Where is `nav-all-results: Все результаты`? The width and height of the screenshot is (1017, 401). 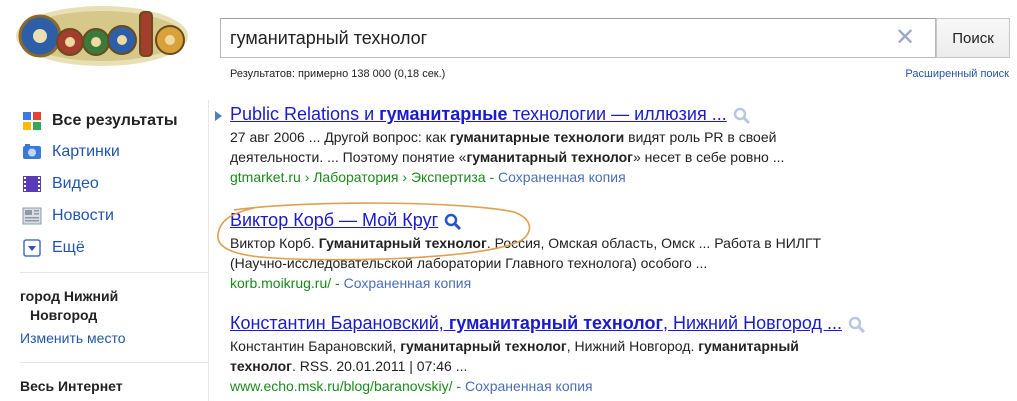
nav-all-results: Все результаты is located at coordinates (100, 121).